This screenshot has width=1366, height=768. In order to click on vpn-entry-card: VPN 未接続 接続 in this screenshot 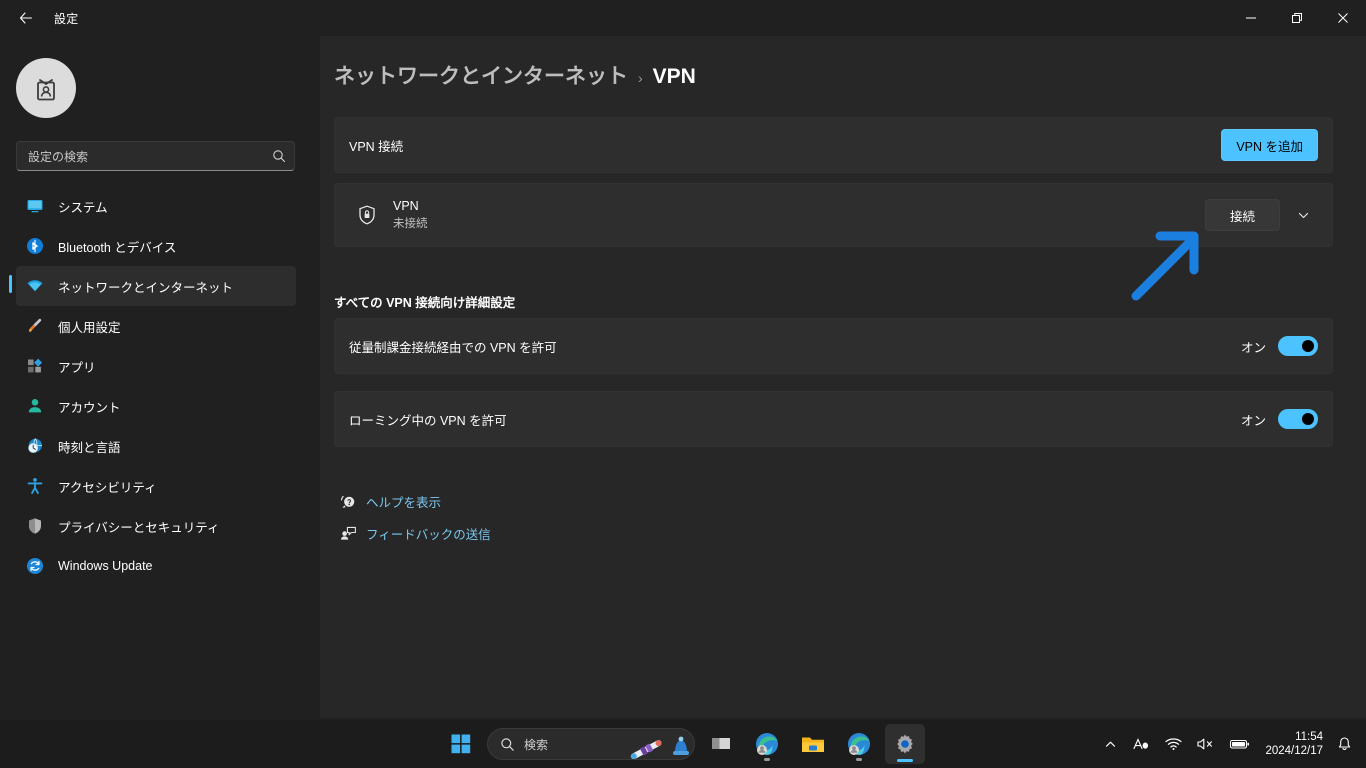, I will do `click(833, 215)`.